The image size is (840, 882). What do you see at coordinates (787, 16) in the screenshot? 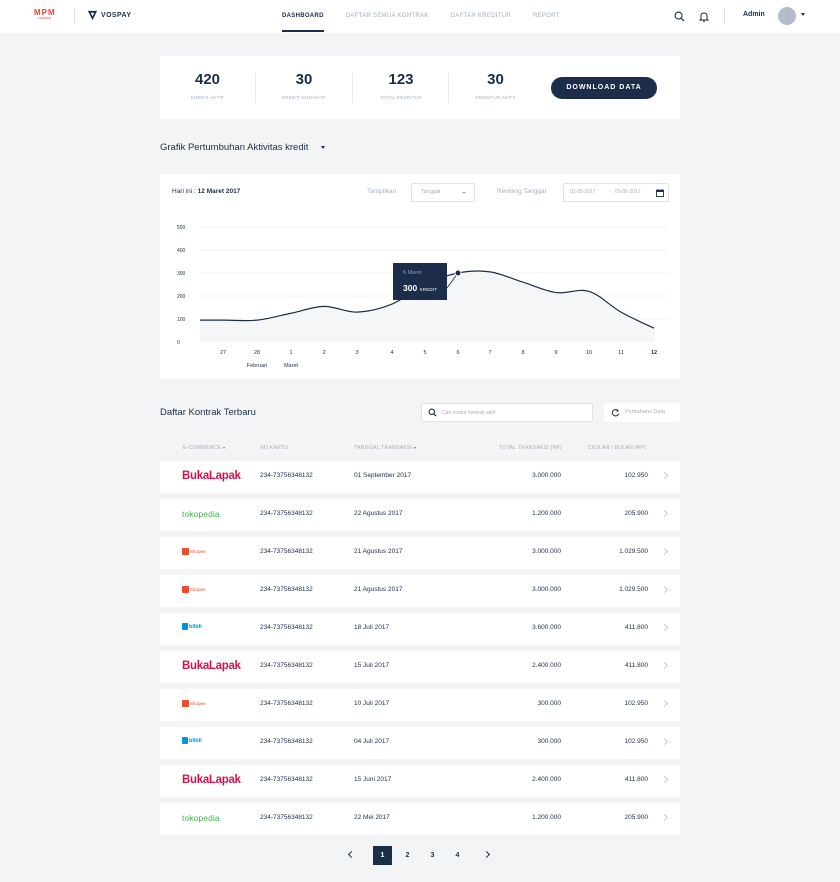
I see `avatar` at bounding box center [787, 16].